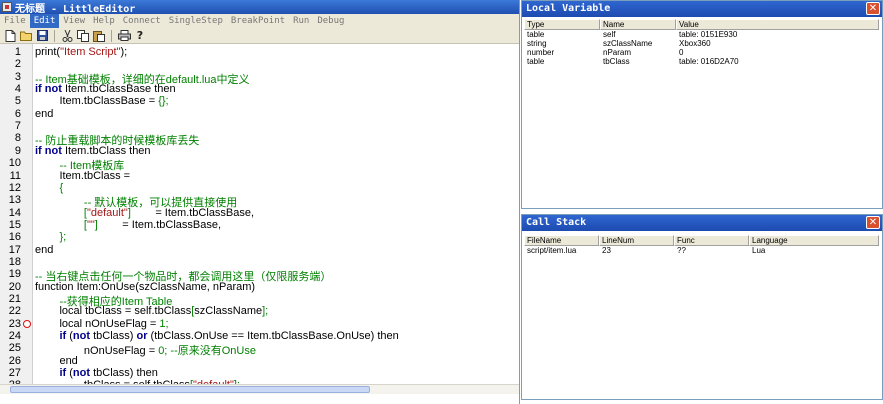  I want to click on line-number: 3, so click(17, 76).